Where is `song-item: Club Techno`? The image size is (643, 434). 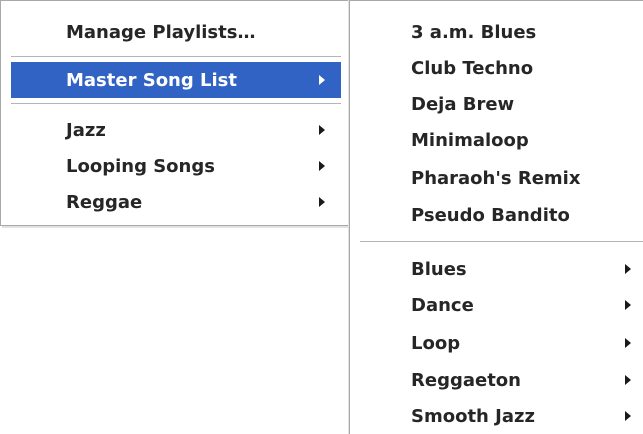
song-item: Club Techno is located at coordinates (496, 68).